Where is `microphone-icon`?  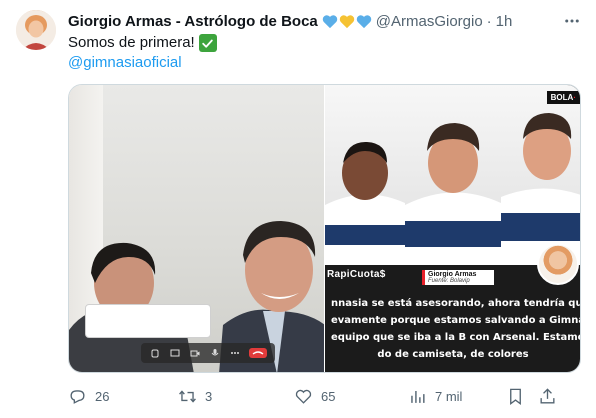
microphone-icon is located at coordinates (215, 353).